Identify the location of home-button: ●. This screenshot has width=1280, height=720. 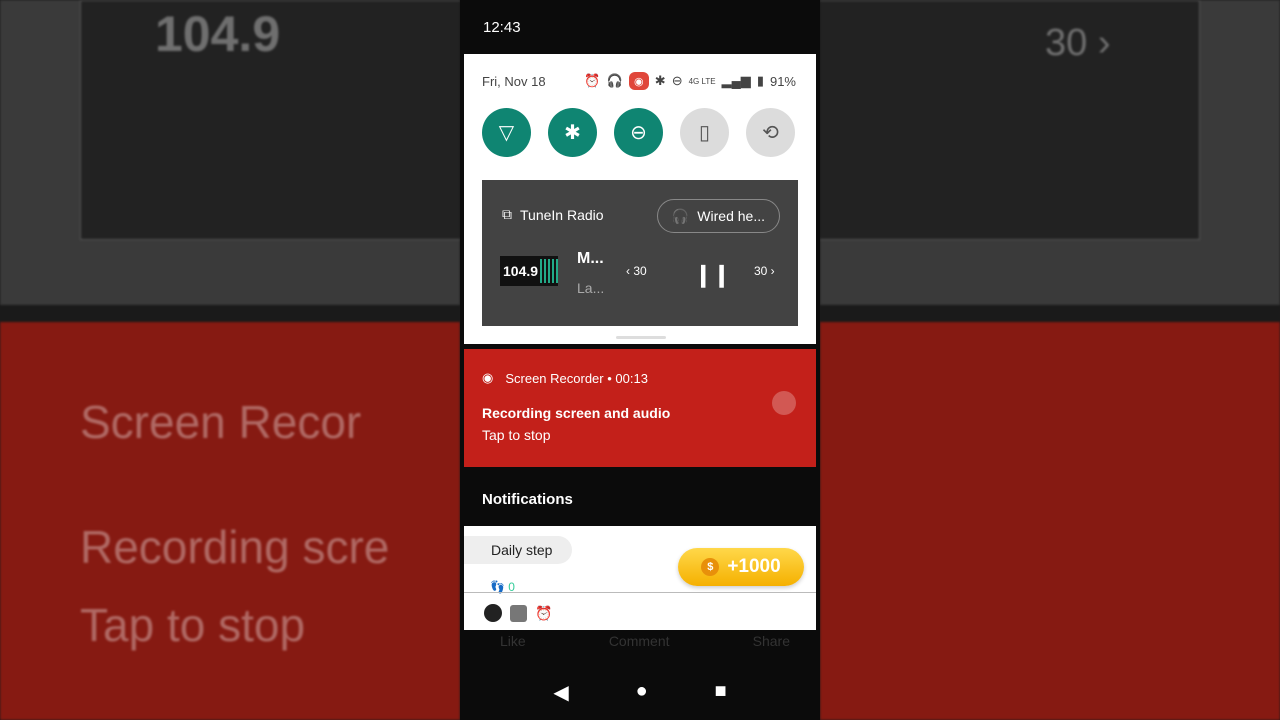
(642, 692).